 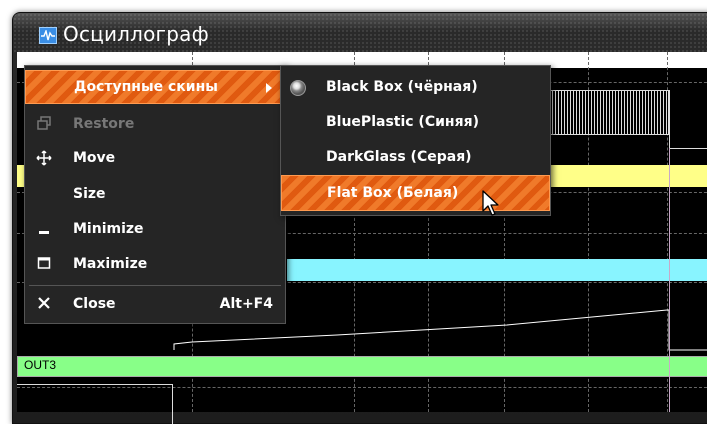 I want to click on out3-channel-band: OUT3, so click(x=362, y=366).